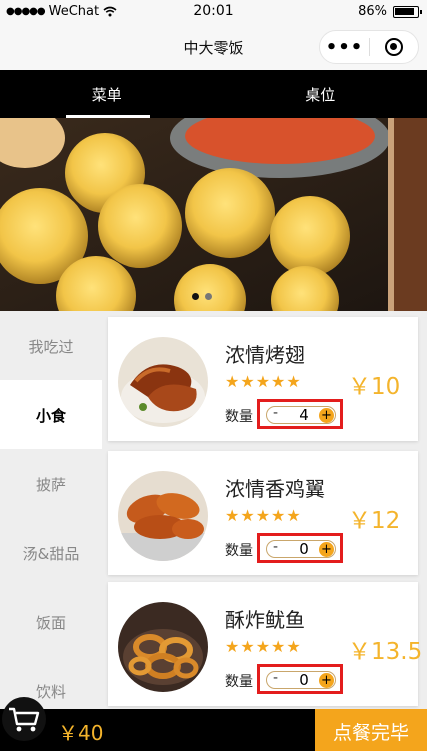  Describe the element at coordinates (407, 11) in the screenshot. I see `battery-icon` at that location.